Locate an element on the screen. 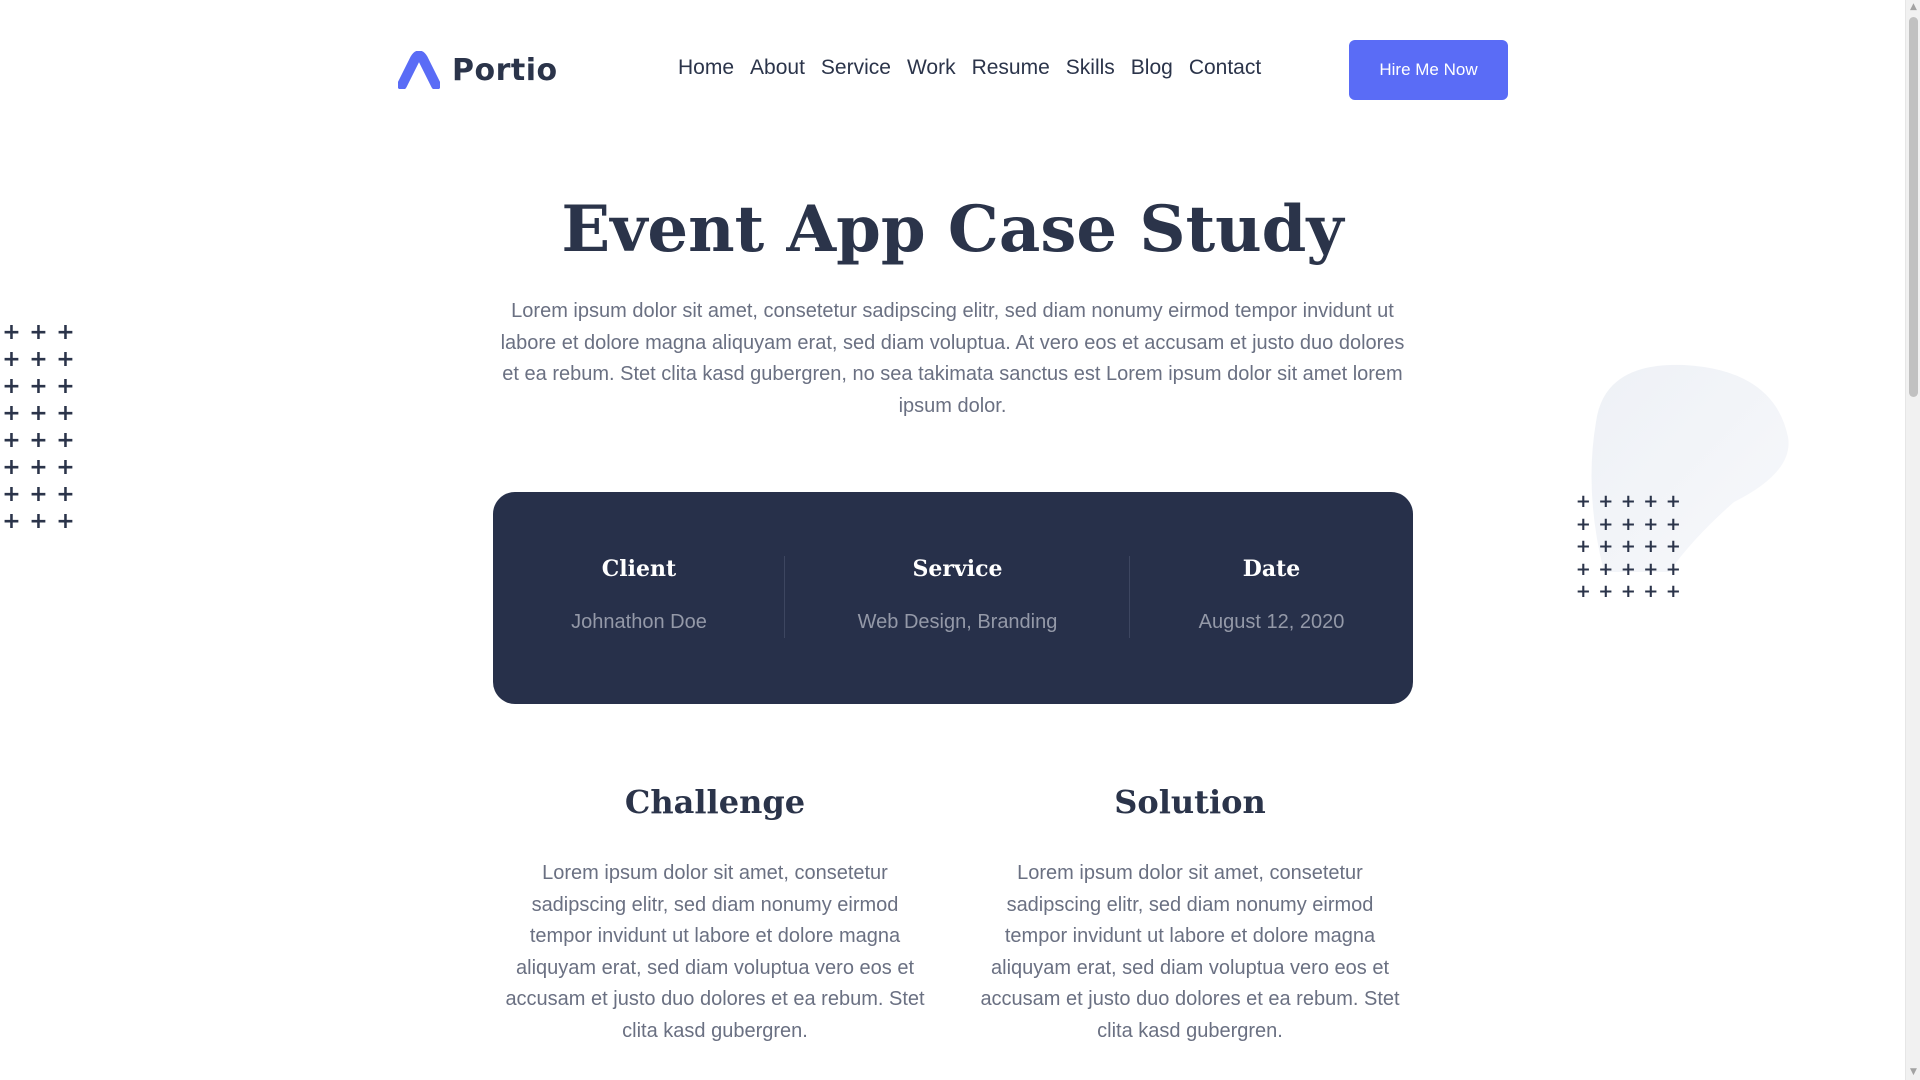  hire-me-button: Hire Me Now is located at coordinates (1428, 70).